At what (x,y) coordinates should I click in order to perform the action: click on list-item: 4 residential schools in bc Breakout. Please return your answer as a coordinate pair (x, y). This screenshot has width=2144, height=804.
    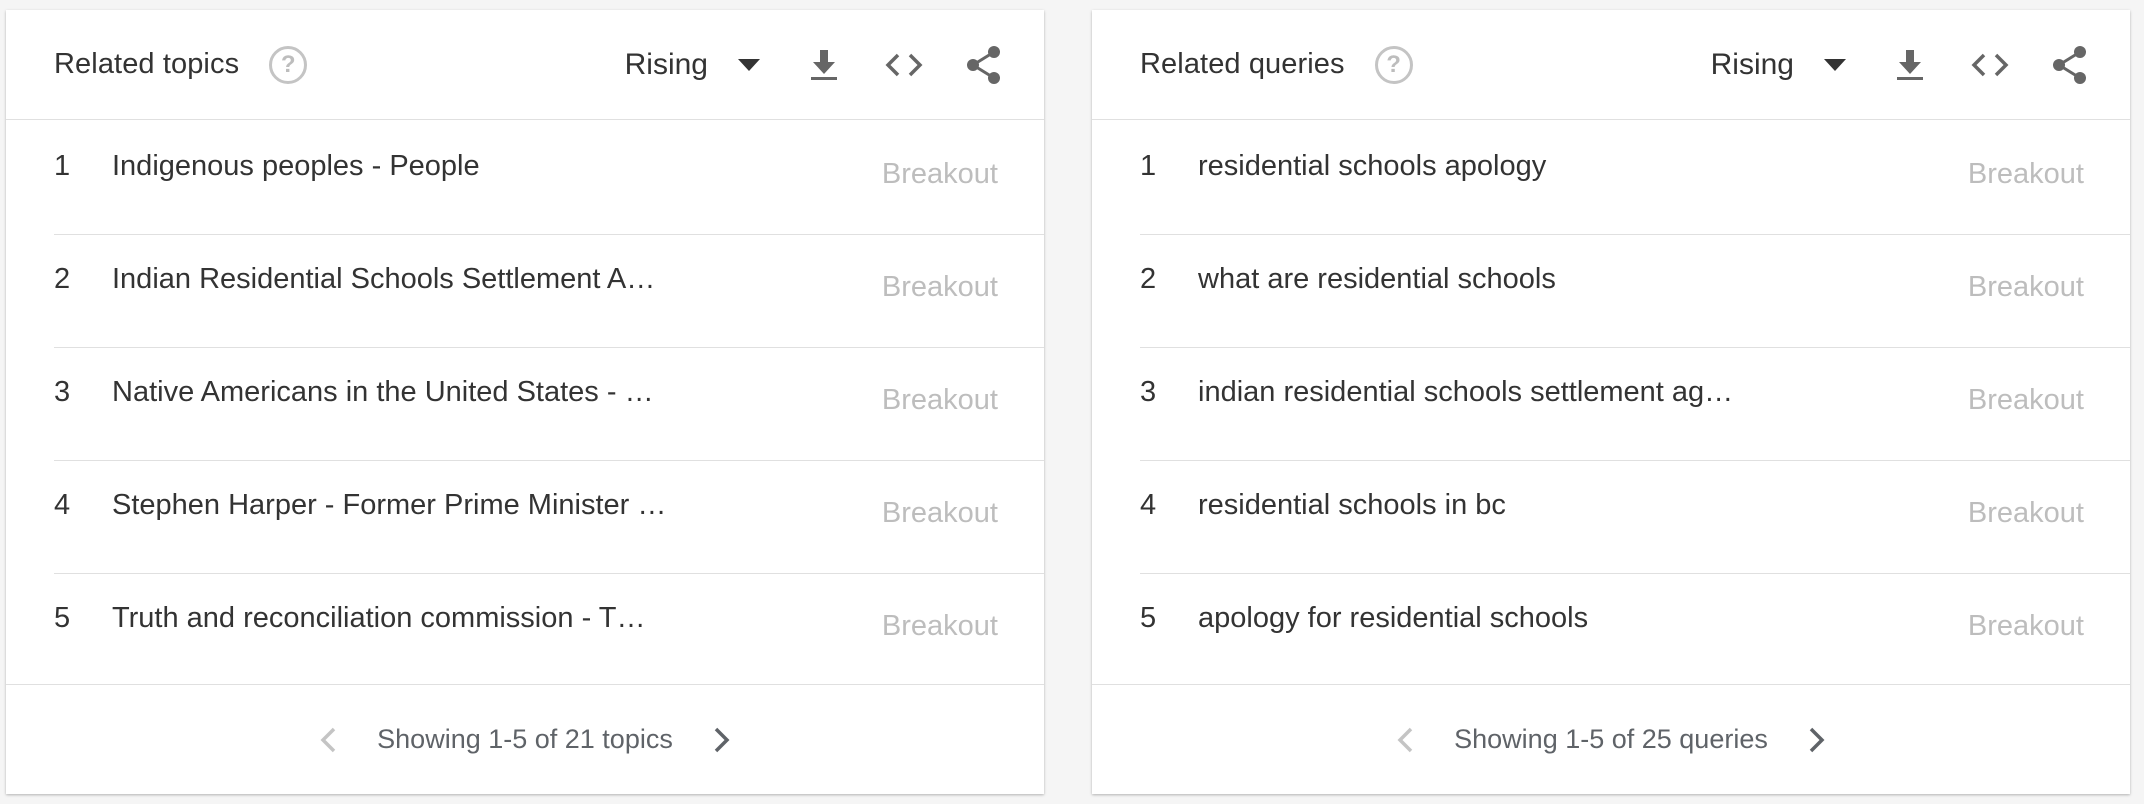
    Looking at the image, I should click on (1635, 517).